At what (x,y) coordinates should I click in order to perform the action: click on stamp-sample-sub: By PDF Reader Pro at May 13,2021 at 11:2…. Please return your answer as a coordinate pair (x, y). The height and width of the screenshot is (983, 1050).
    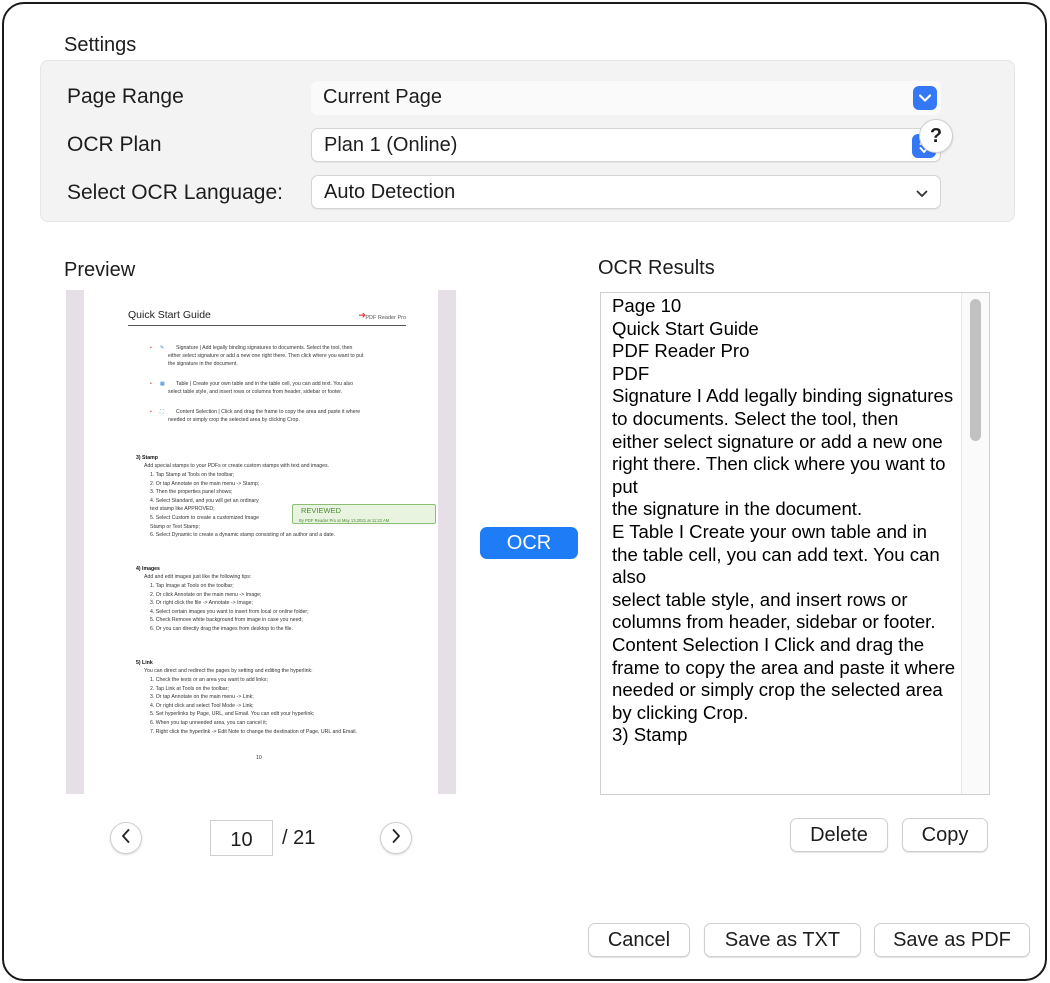
    Looking at the image, I should click on (344, 520).